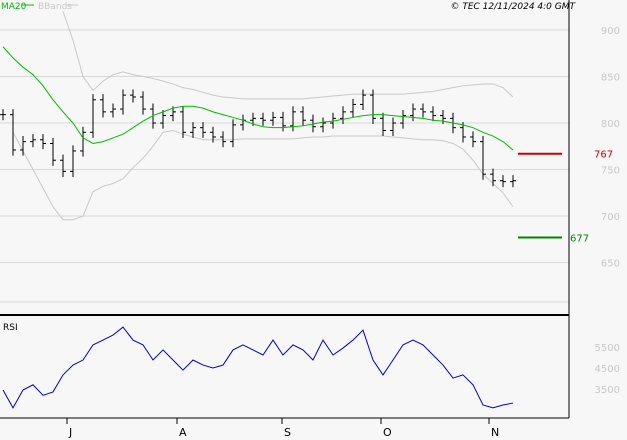  Describe the element at coordinates (387, 432) in the screenshot. I see `x-tick-label: O` at that location.